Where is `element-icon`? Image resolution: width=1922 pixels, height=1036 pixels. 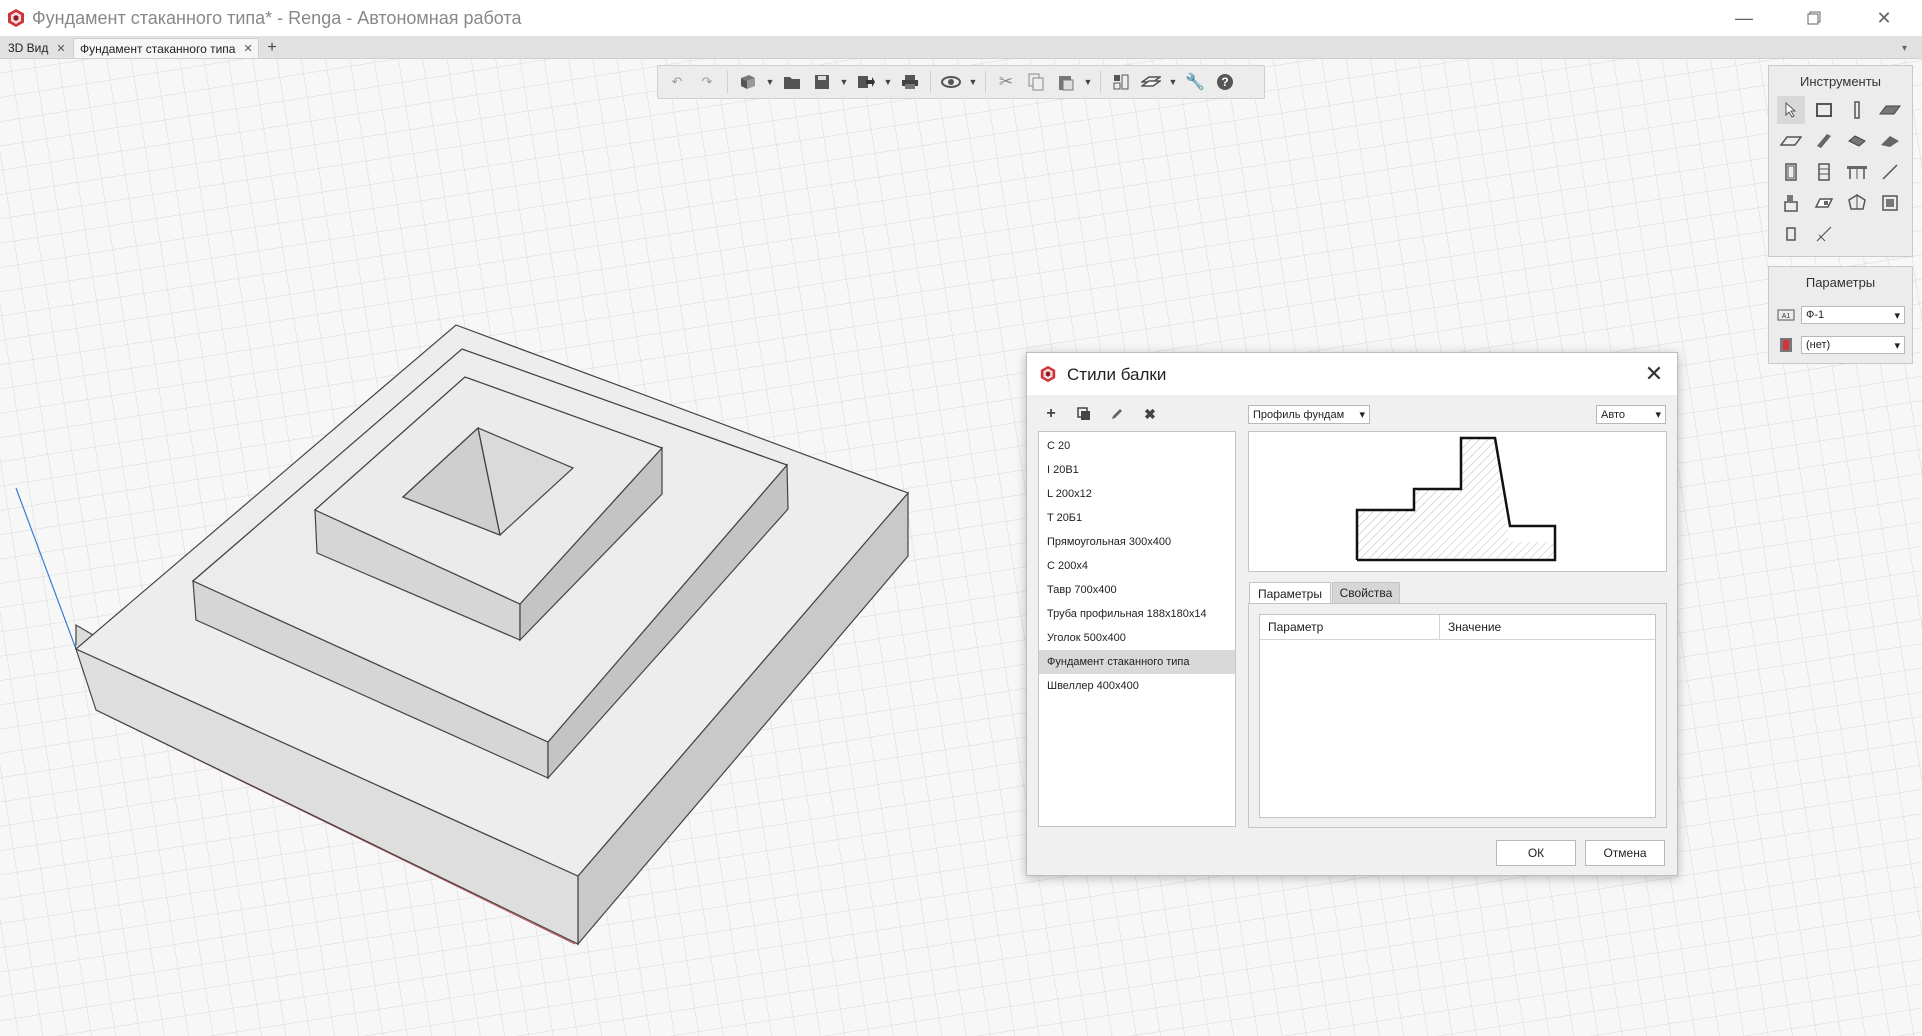 element-icon is located at coordinates (1824, 203).